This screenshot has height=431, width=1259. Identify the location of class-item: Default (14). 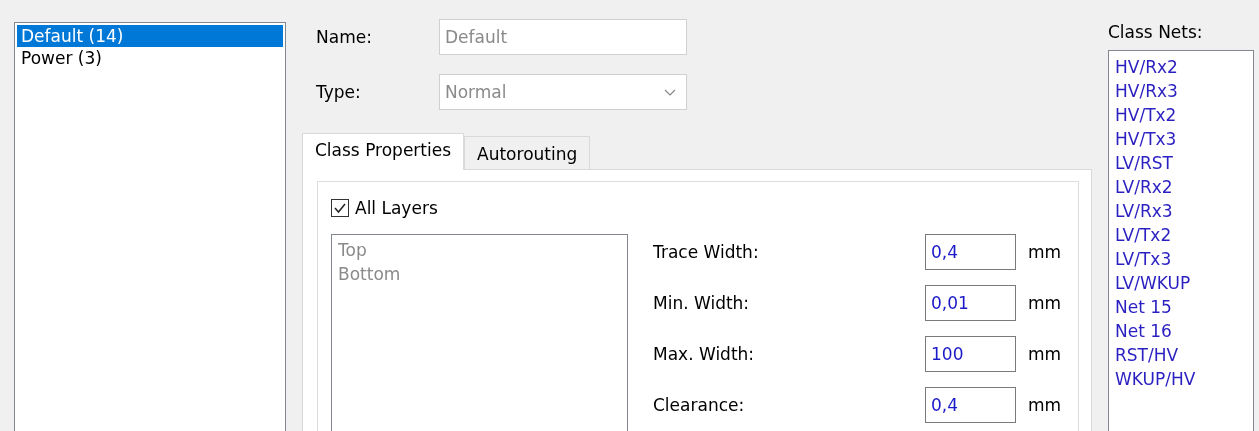
(150, 36).